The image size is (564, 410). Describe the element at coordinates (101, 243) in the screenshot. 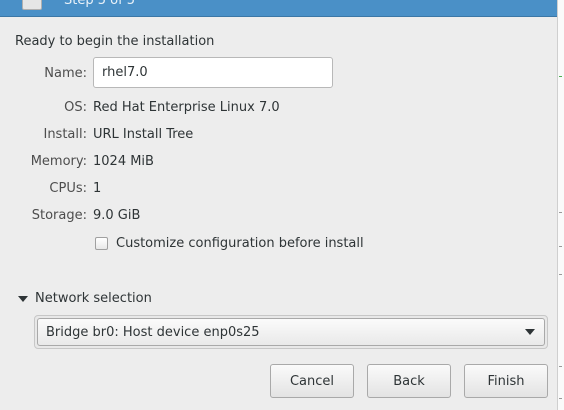

I see `customize-checkbox` at that location.